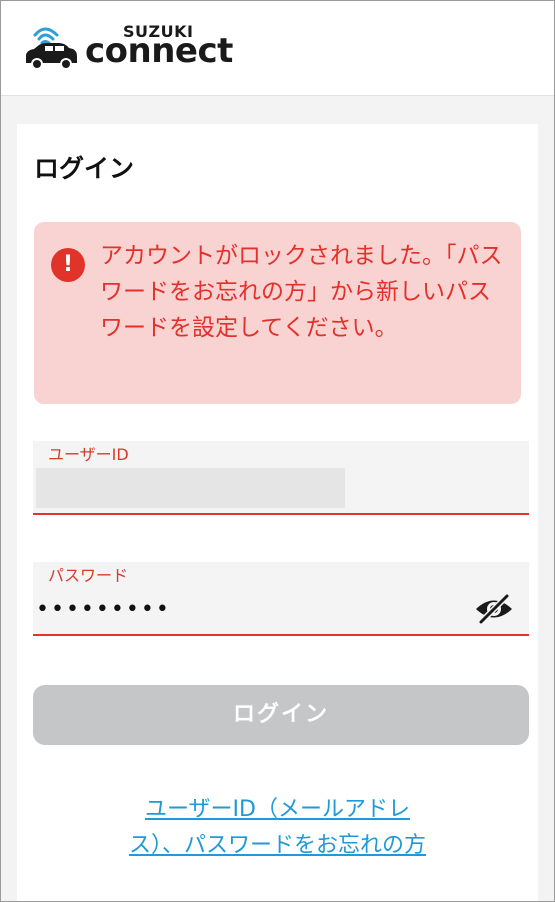  What do you see at coordinates (88, 575) in the screenshot?
I see `password-label: パスワード` at bounding box center [88, 575].